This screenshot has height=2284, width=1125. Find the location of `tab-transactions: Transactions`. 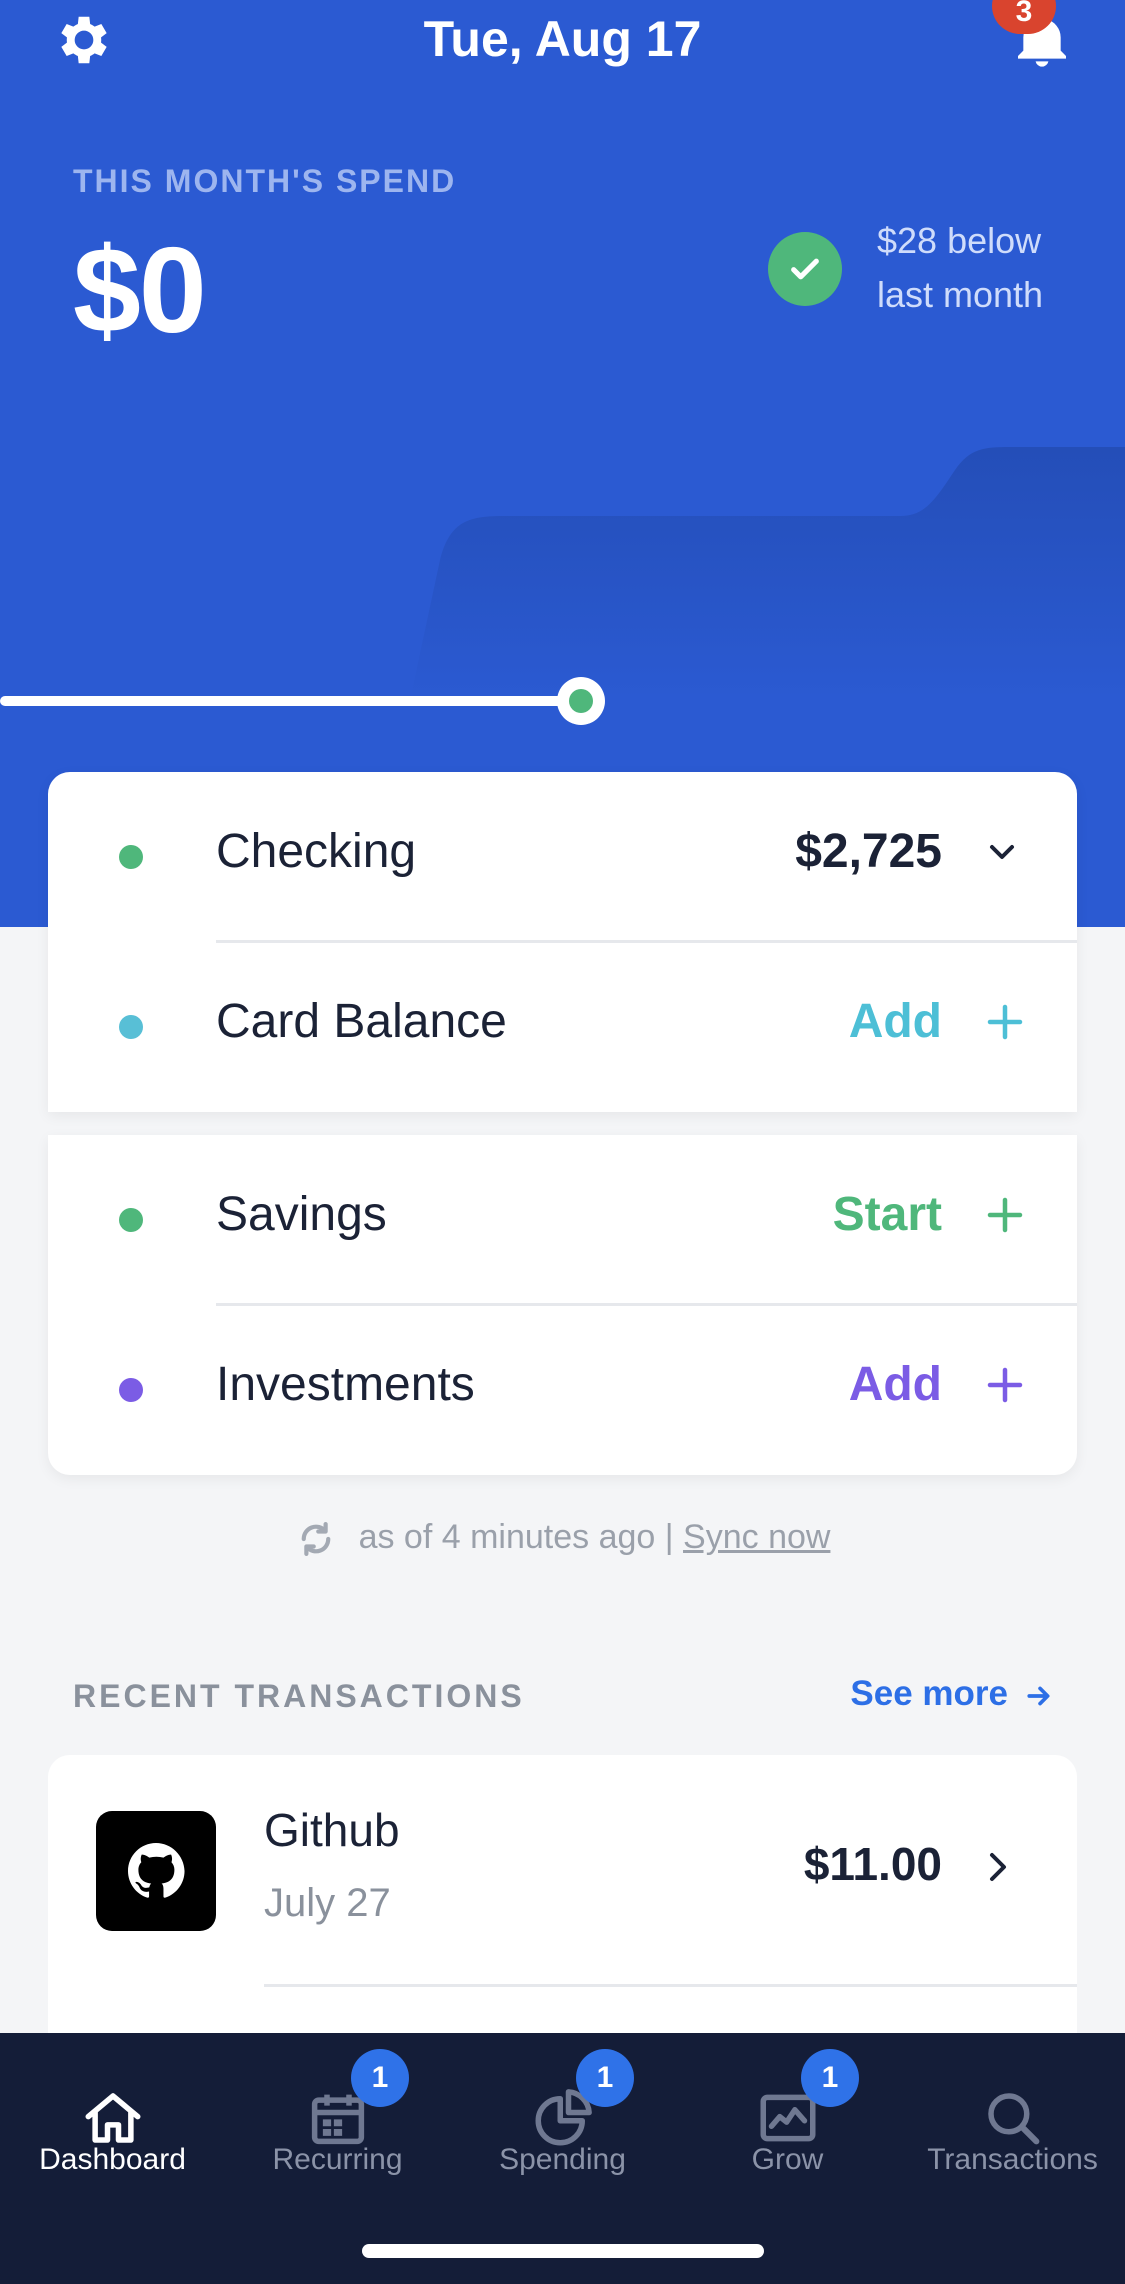

tab-transactions: Transactions is located at coordinates (1012, 2133).